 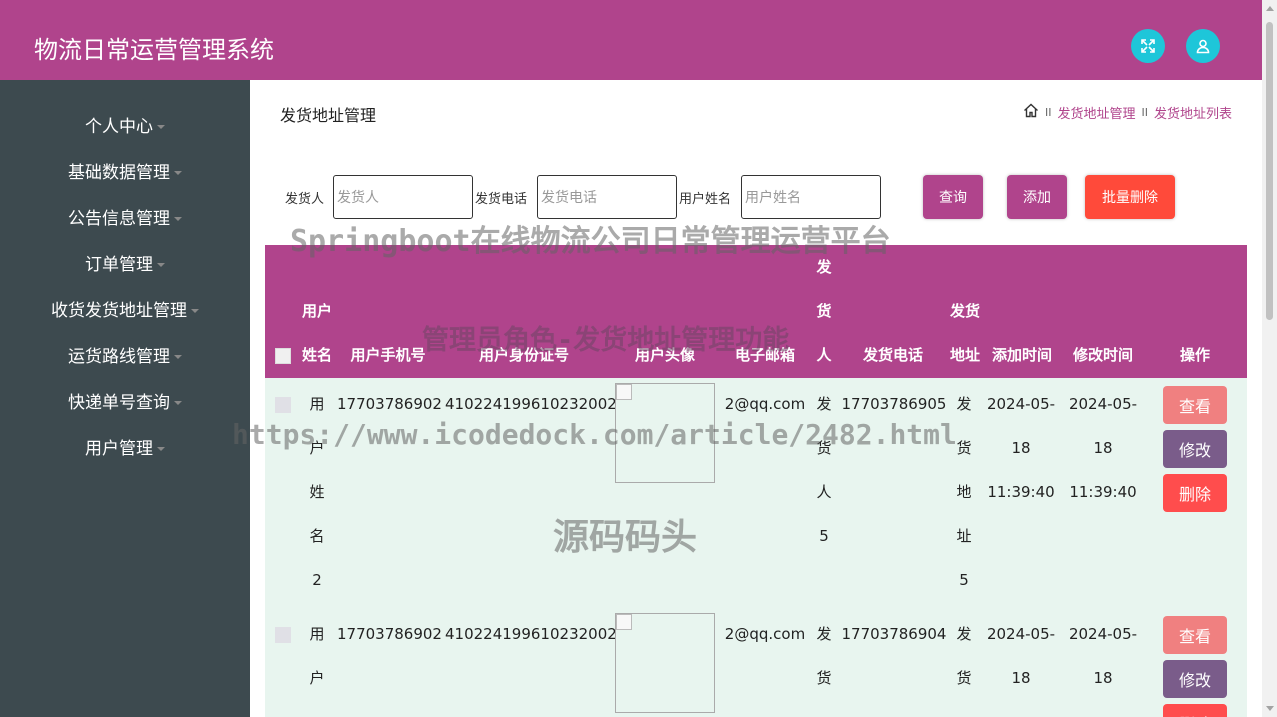 I want to click on cell-user-name: 用 户, so click(x=317, y=656).